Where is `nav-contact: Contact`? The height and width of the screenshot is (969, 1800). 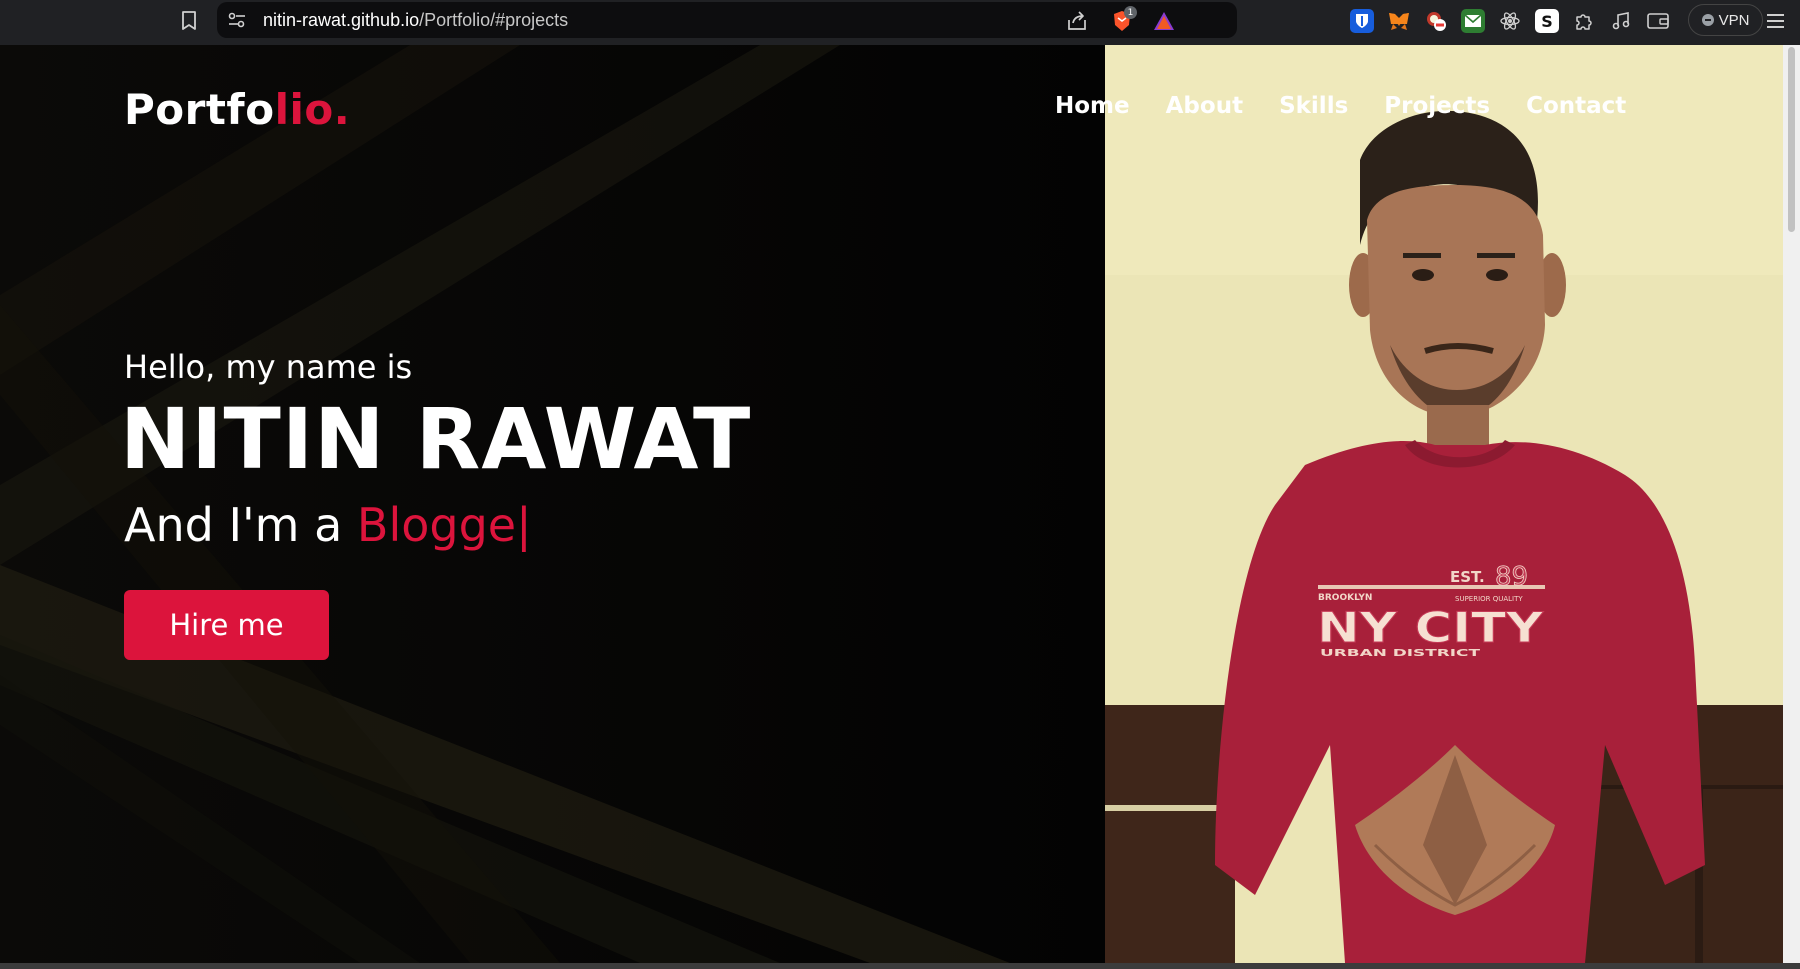
nav-contact: Contact is located at coordinates (1576, 106).